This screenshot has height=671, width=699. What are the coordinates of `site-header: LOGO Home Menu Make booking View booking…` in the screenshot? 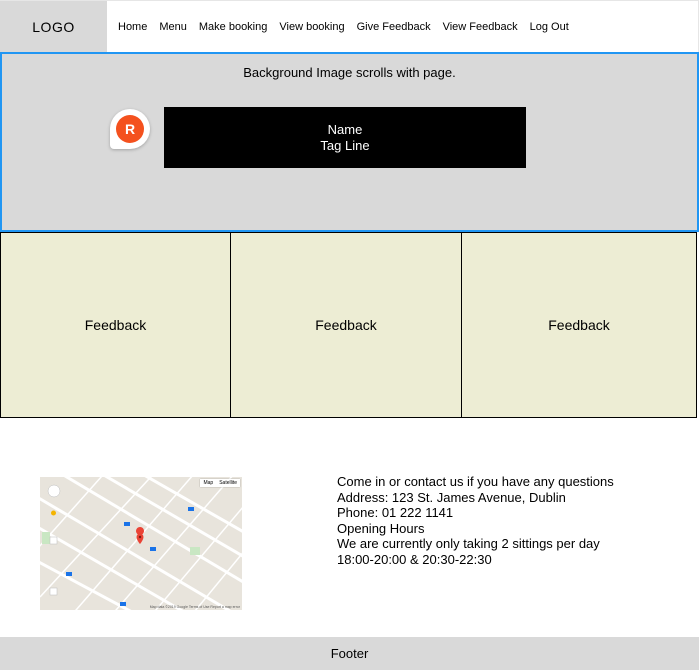 It's located at (349, 26).